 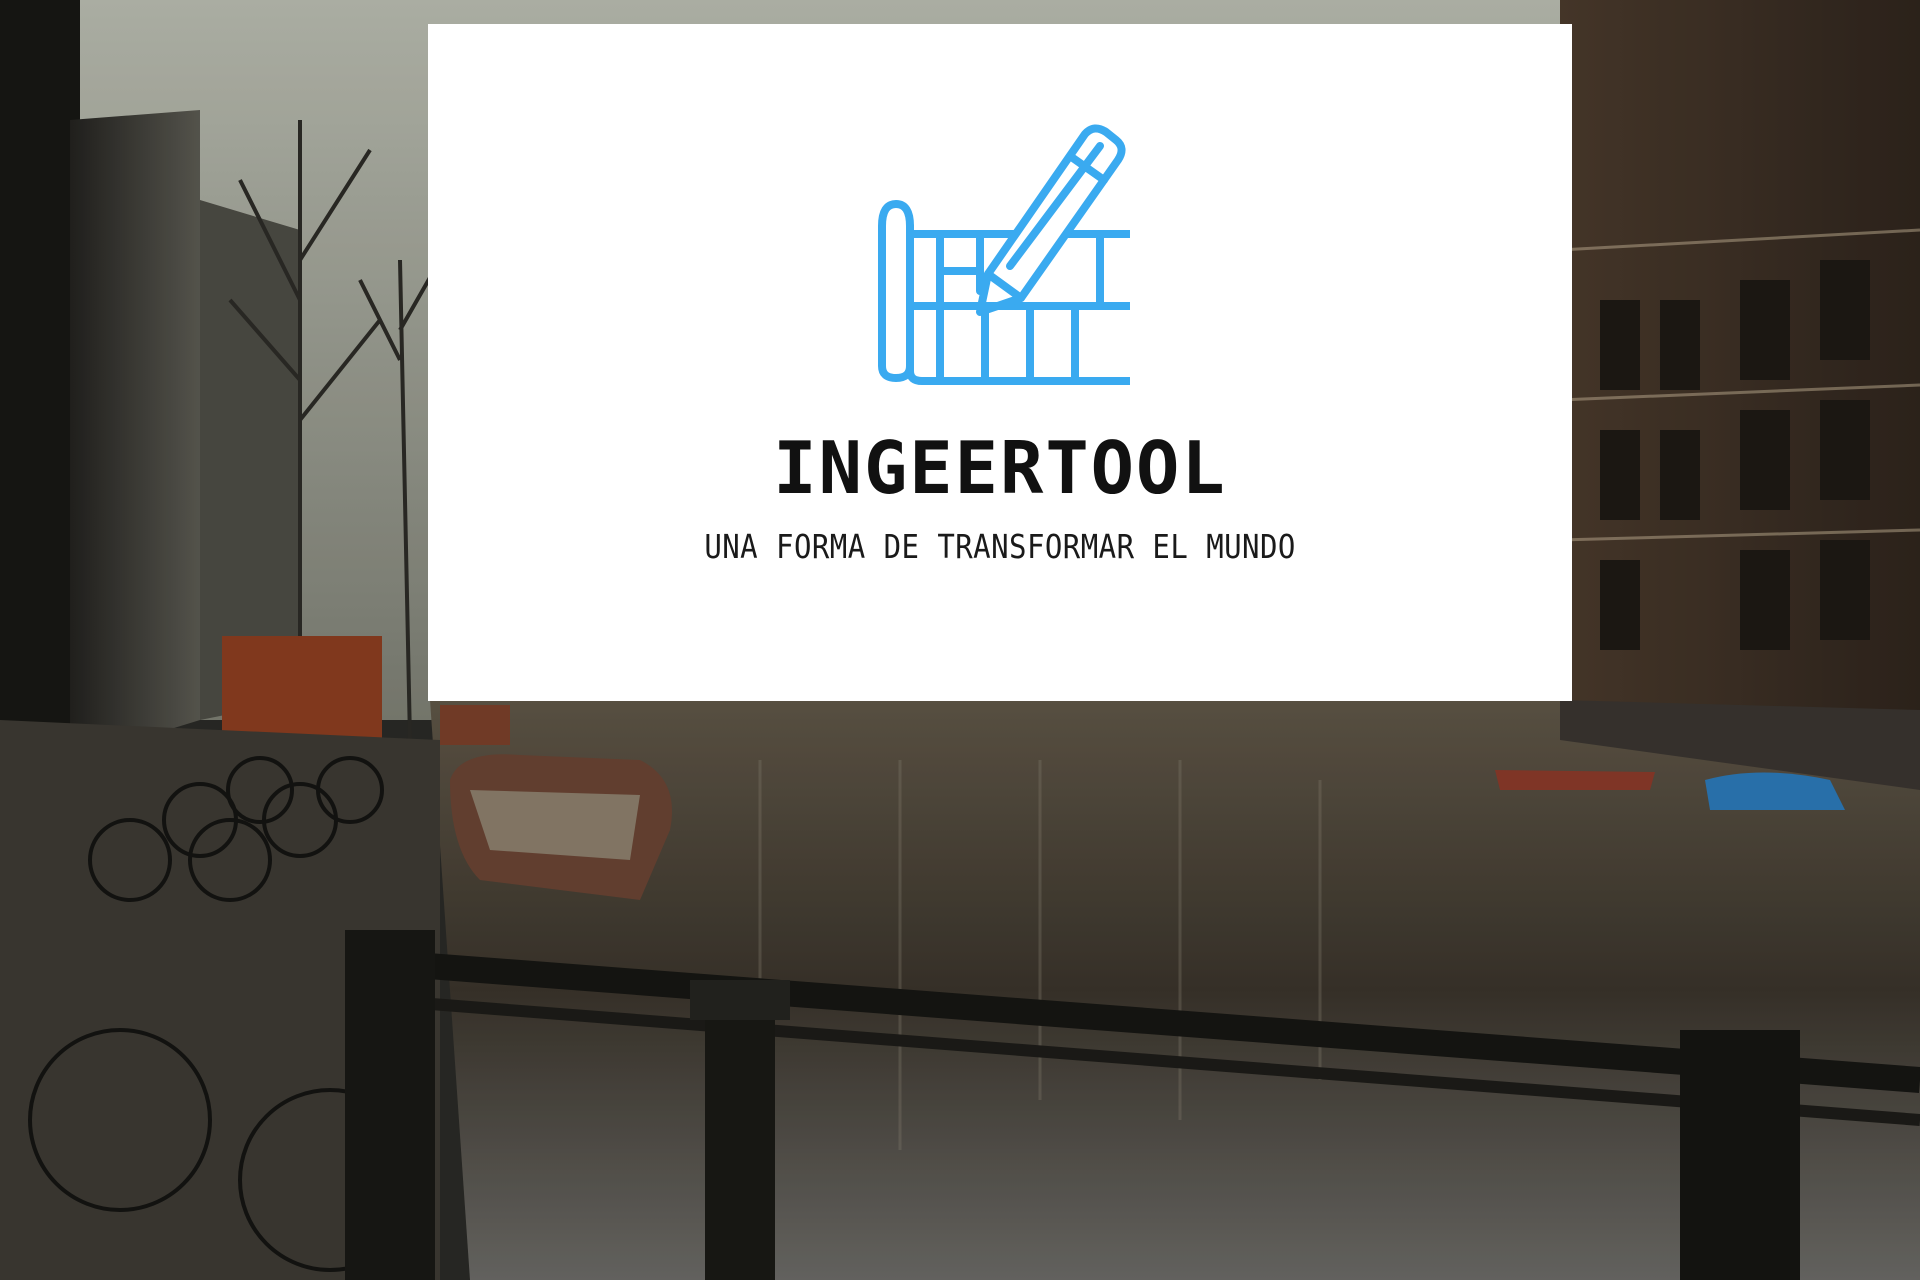 What do you see at coordinates (1000, 468) in the screenshot?
I see `brand-name: INGEERTOOL` at bounding box center [1000, 468].